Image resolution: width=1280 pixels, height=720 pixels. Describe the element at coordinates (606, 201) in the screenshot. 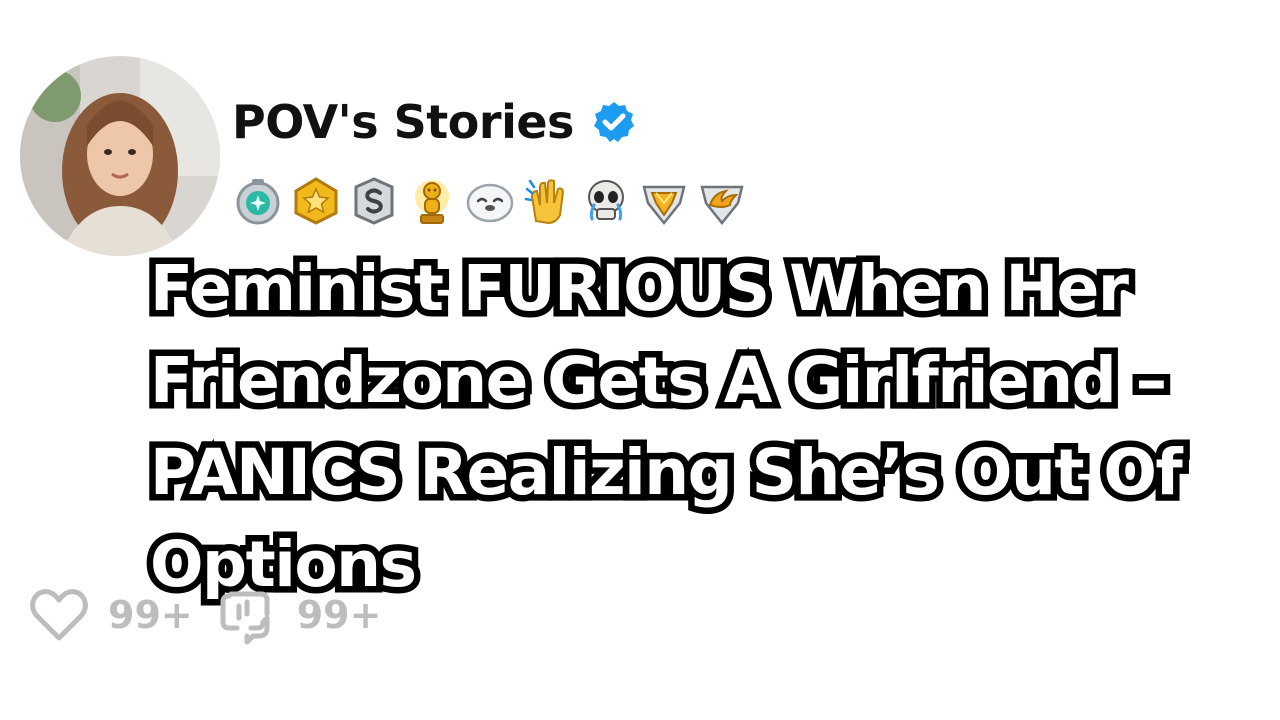

I see `skull-crying-award-icon` at that location.